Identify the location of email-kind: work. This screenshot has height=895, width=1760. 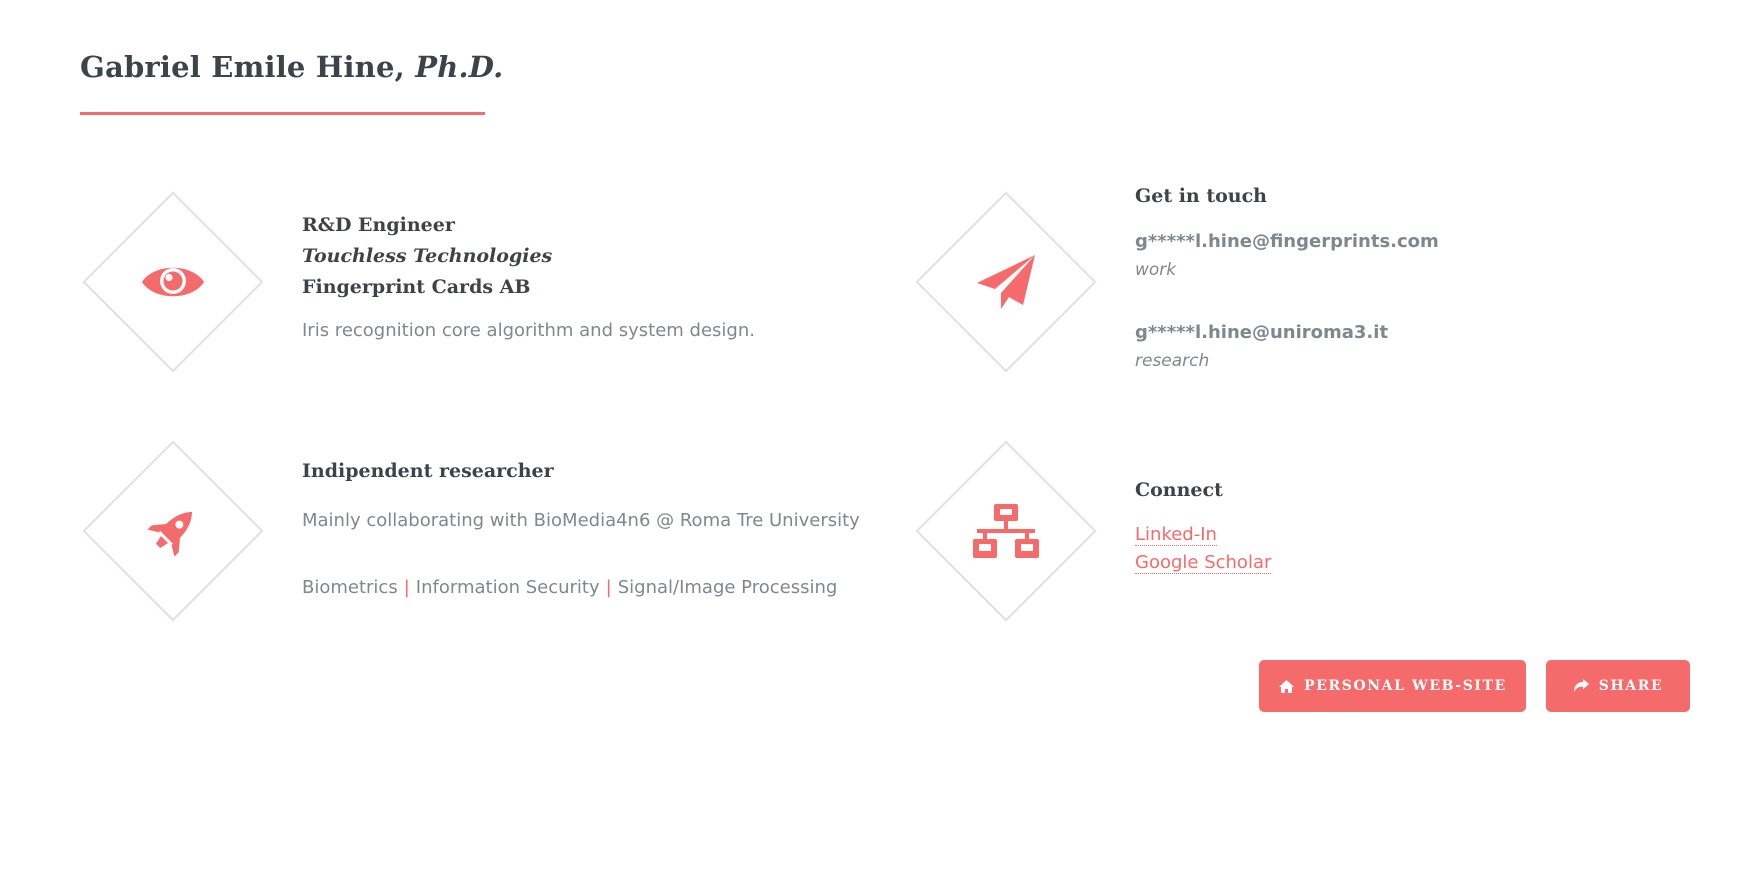
(1156, 270).